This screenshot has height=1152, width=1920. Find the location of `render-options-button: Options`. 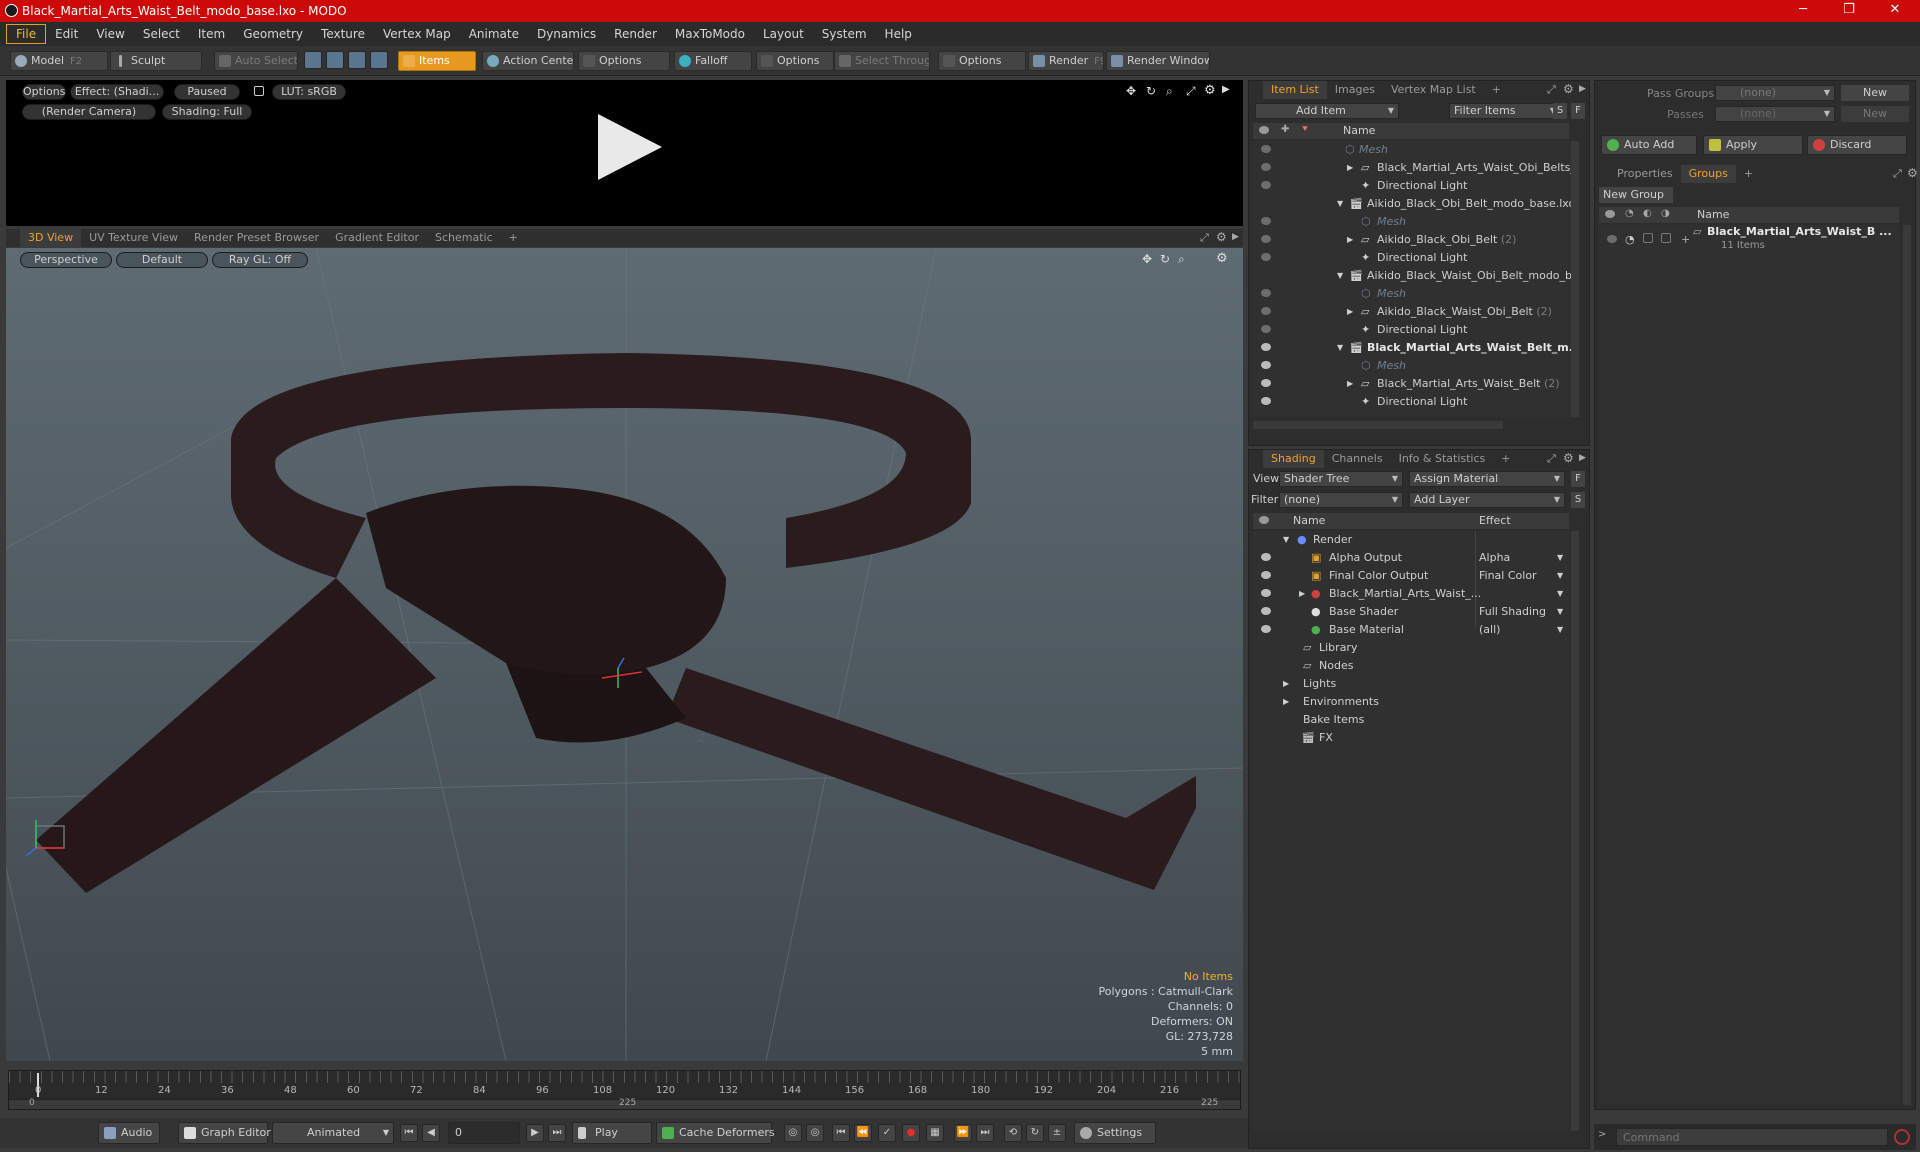

render-options-button: Options is located at coordinates (44, 92).